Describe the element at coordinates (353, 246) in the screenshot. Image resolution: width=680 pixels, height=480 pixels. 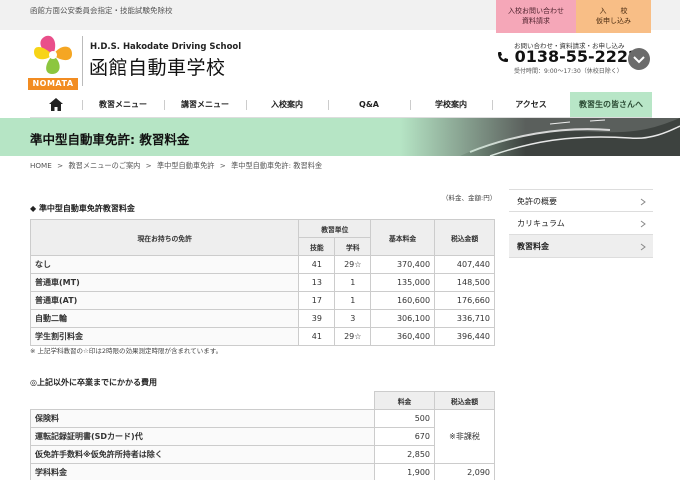
I see `header-study: 学科` at that location.